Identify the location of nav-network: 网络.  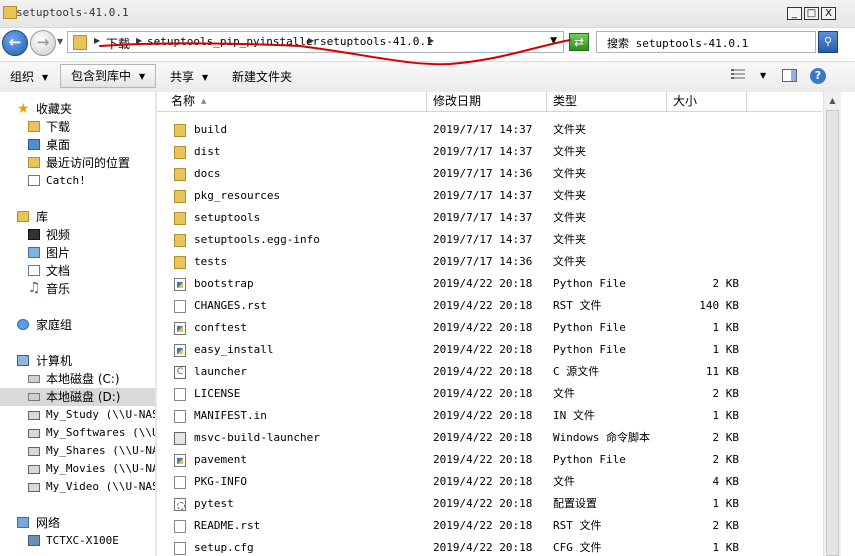
(77, 523).